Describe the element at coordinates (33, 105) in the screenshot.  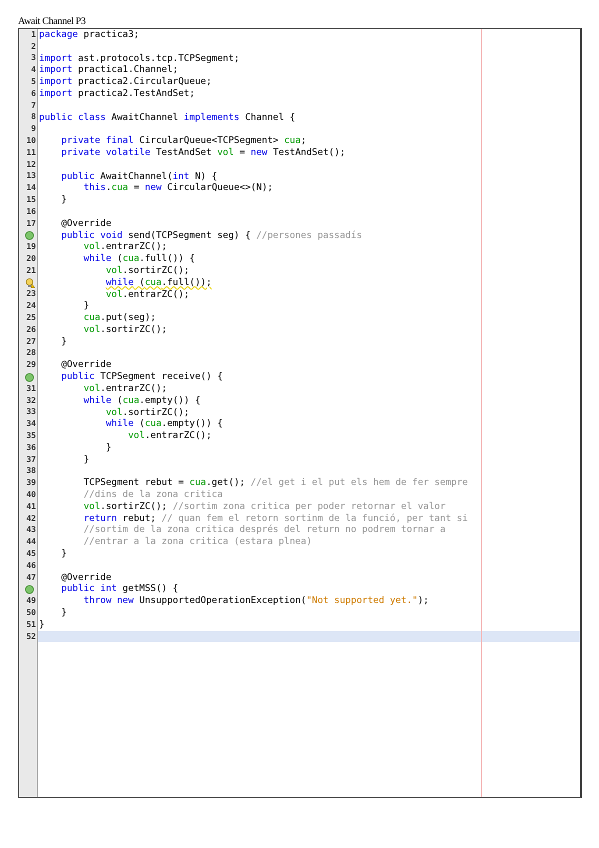
I see `line-number: 7` at that location.